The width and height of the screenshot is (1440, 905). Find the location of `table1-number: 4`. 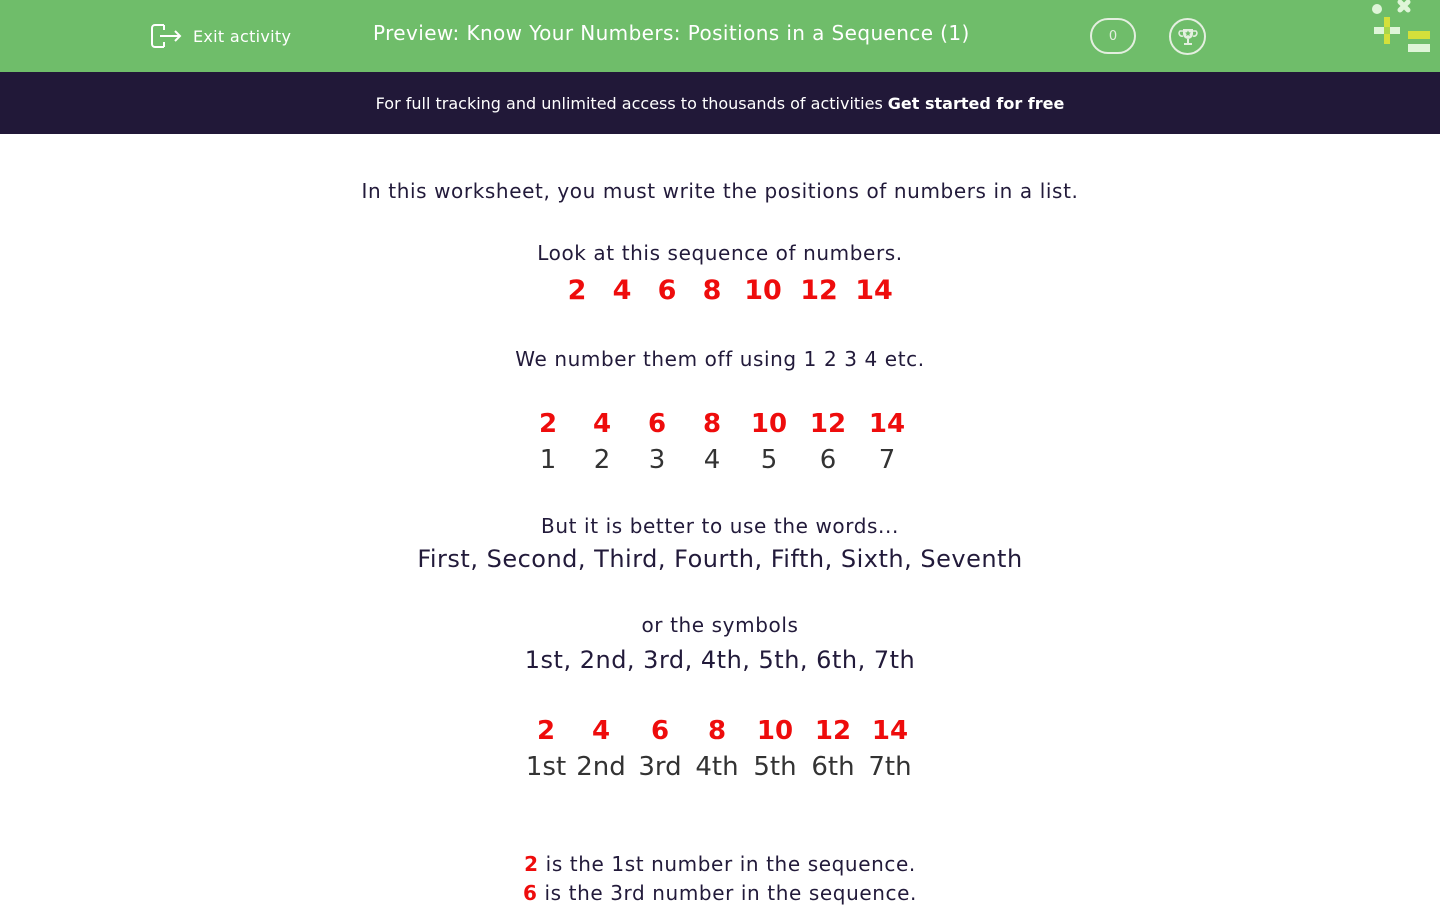

table1-number: 4 is located at coordinates (602, 424).